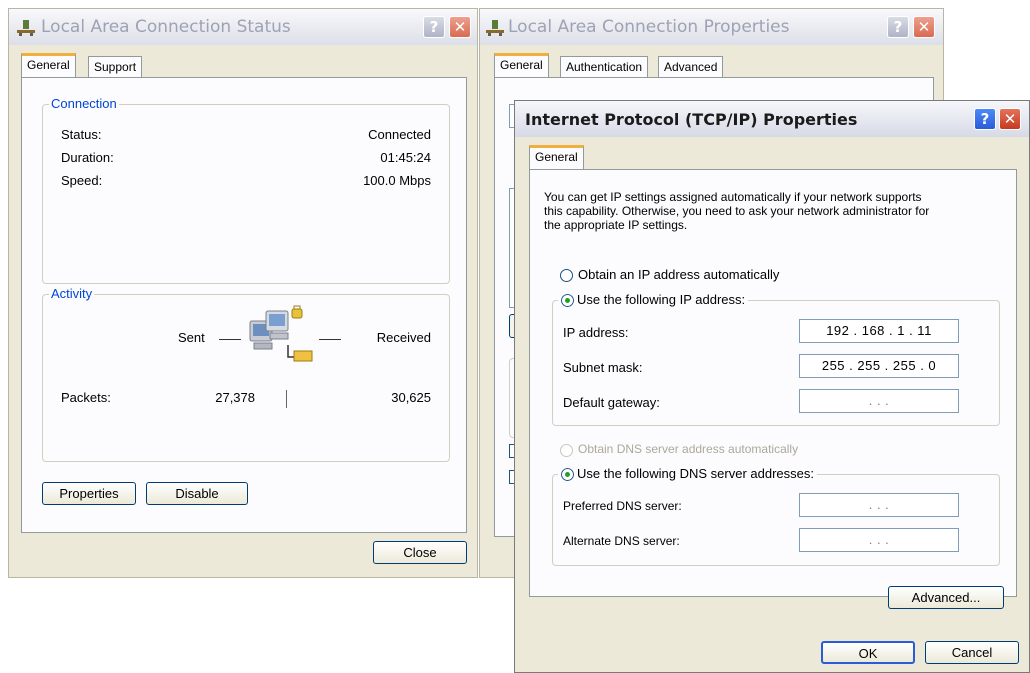 The height and width of the screenshot is (673, 1030). Describe the element at coordinates (81, 134) in the screenshot. I see `status-label: Status:` at that location.